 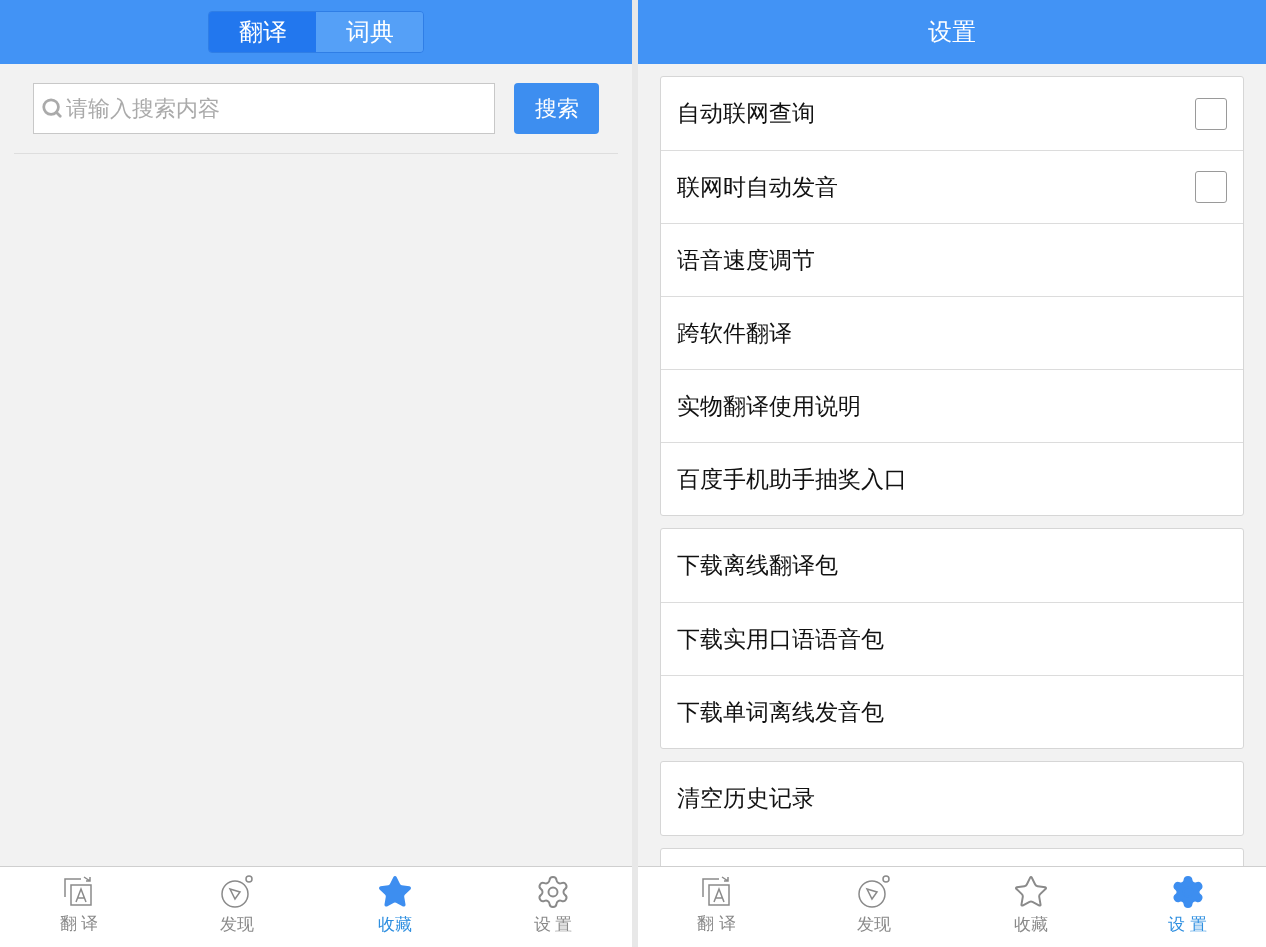 I want to click on settings-label: 实物翻译使用说明, so click(x=769, y=406).